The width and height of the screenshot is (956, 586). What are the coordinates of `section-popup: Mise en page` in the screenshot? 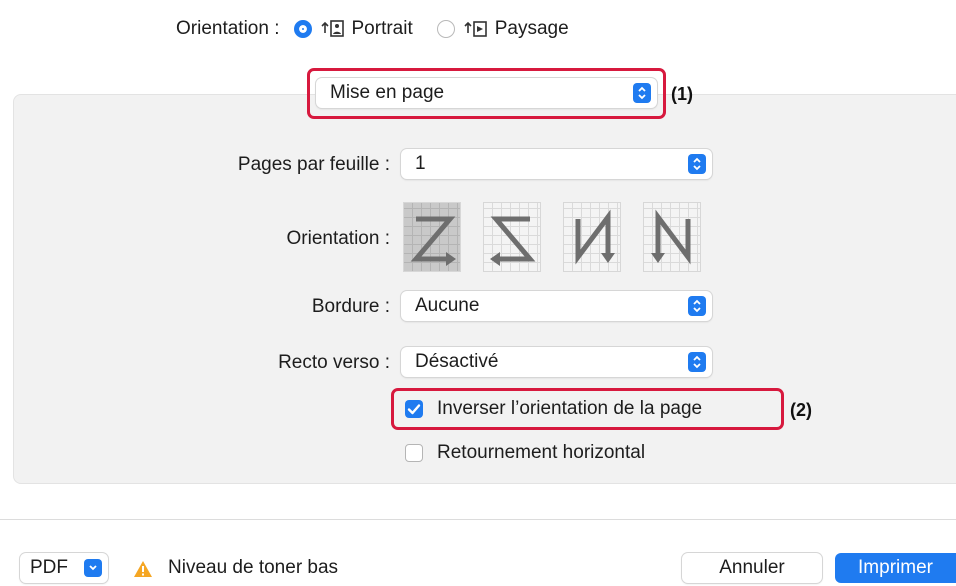 It's located at (486, 93).